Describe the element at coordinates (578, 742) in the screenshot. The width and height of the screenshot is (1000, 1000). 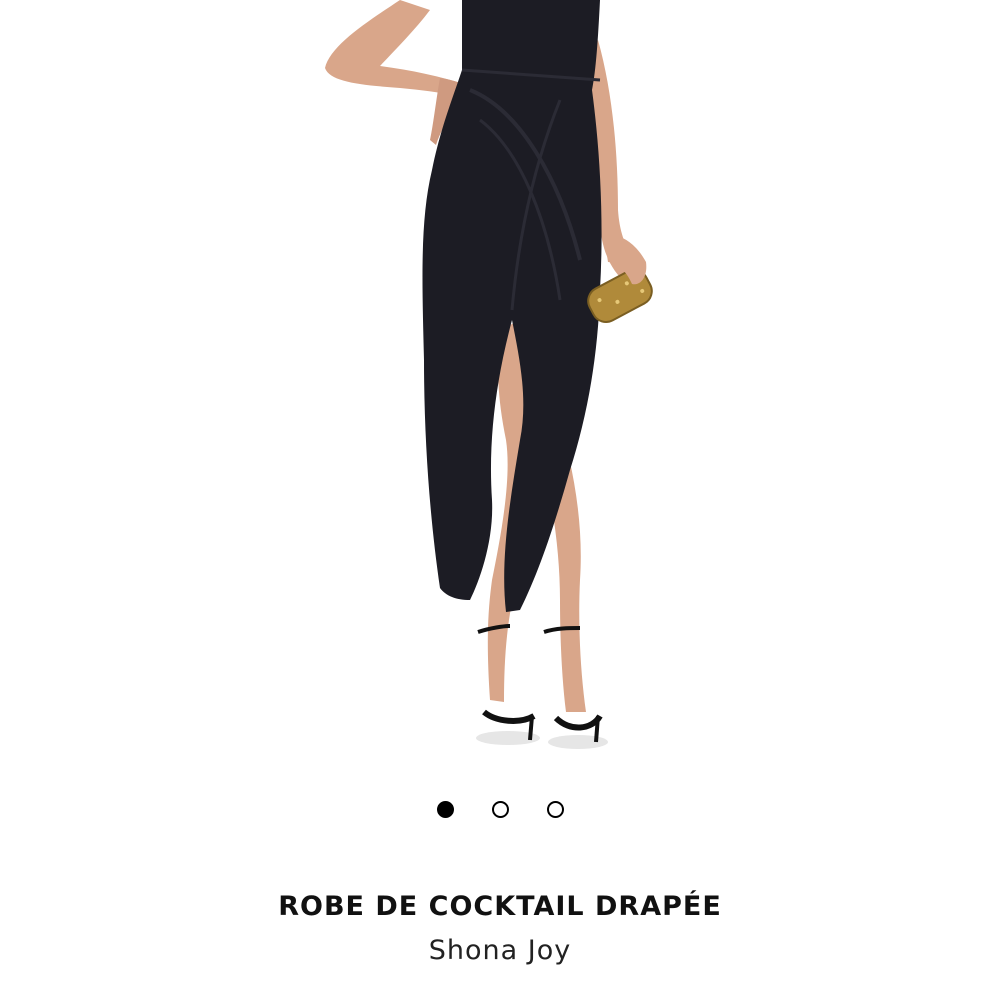
I see `shadow-right` at that location.